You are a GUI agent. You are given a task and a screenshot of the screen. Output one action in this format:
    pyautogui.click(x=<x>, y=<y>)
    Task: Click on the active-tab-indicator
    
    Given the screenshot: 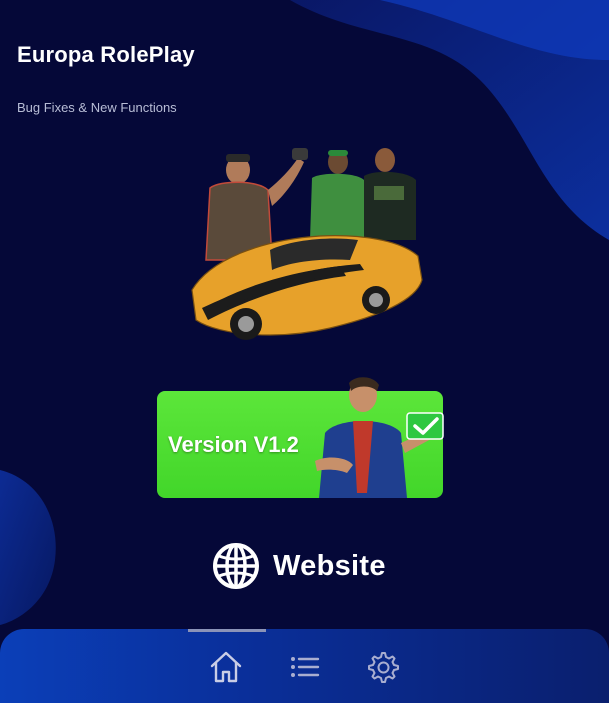 What is the action you would take?
    pyautogui.click(x=227, y=630)
    